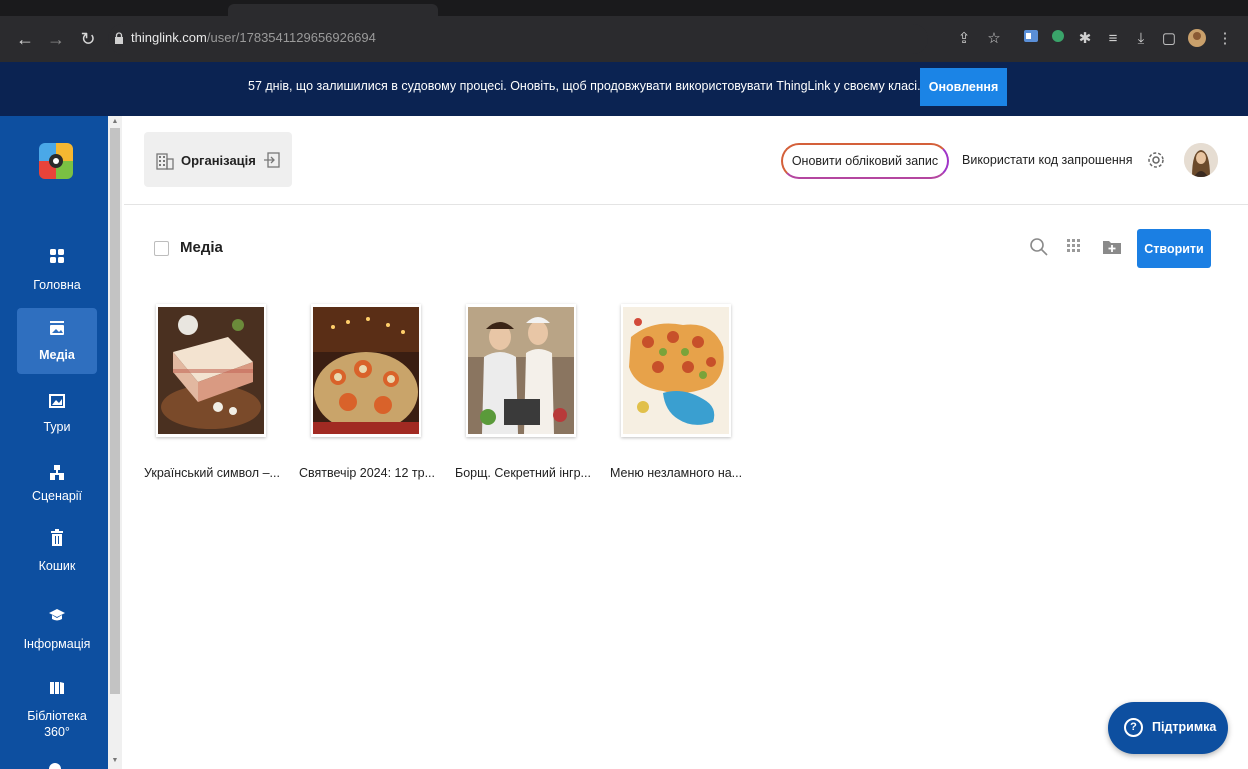 The width and height of the screenshot is (1248, 769). Describe the element at coordinates (57, 328) in the screenshot. I see `media-icon` at that location.